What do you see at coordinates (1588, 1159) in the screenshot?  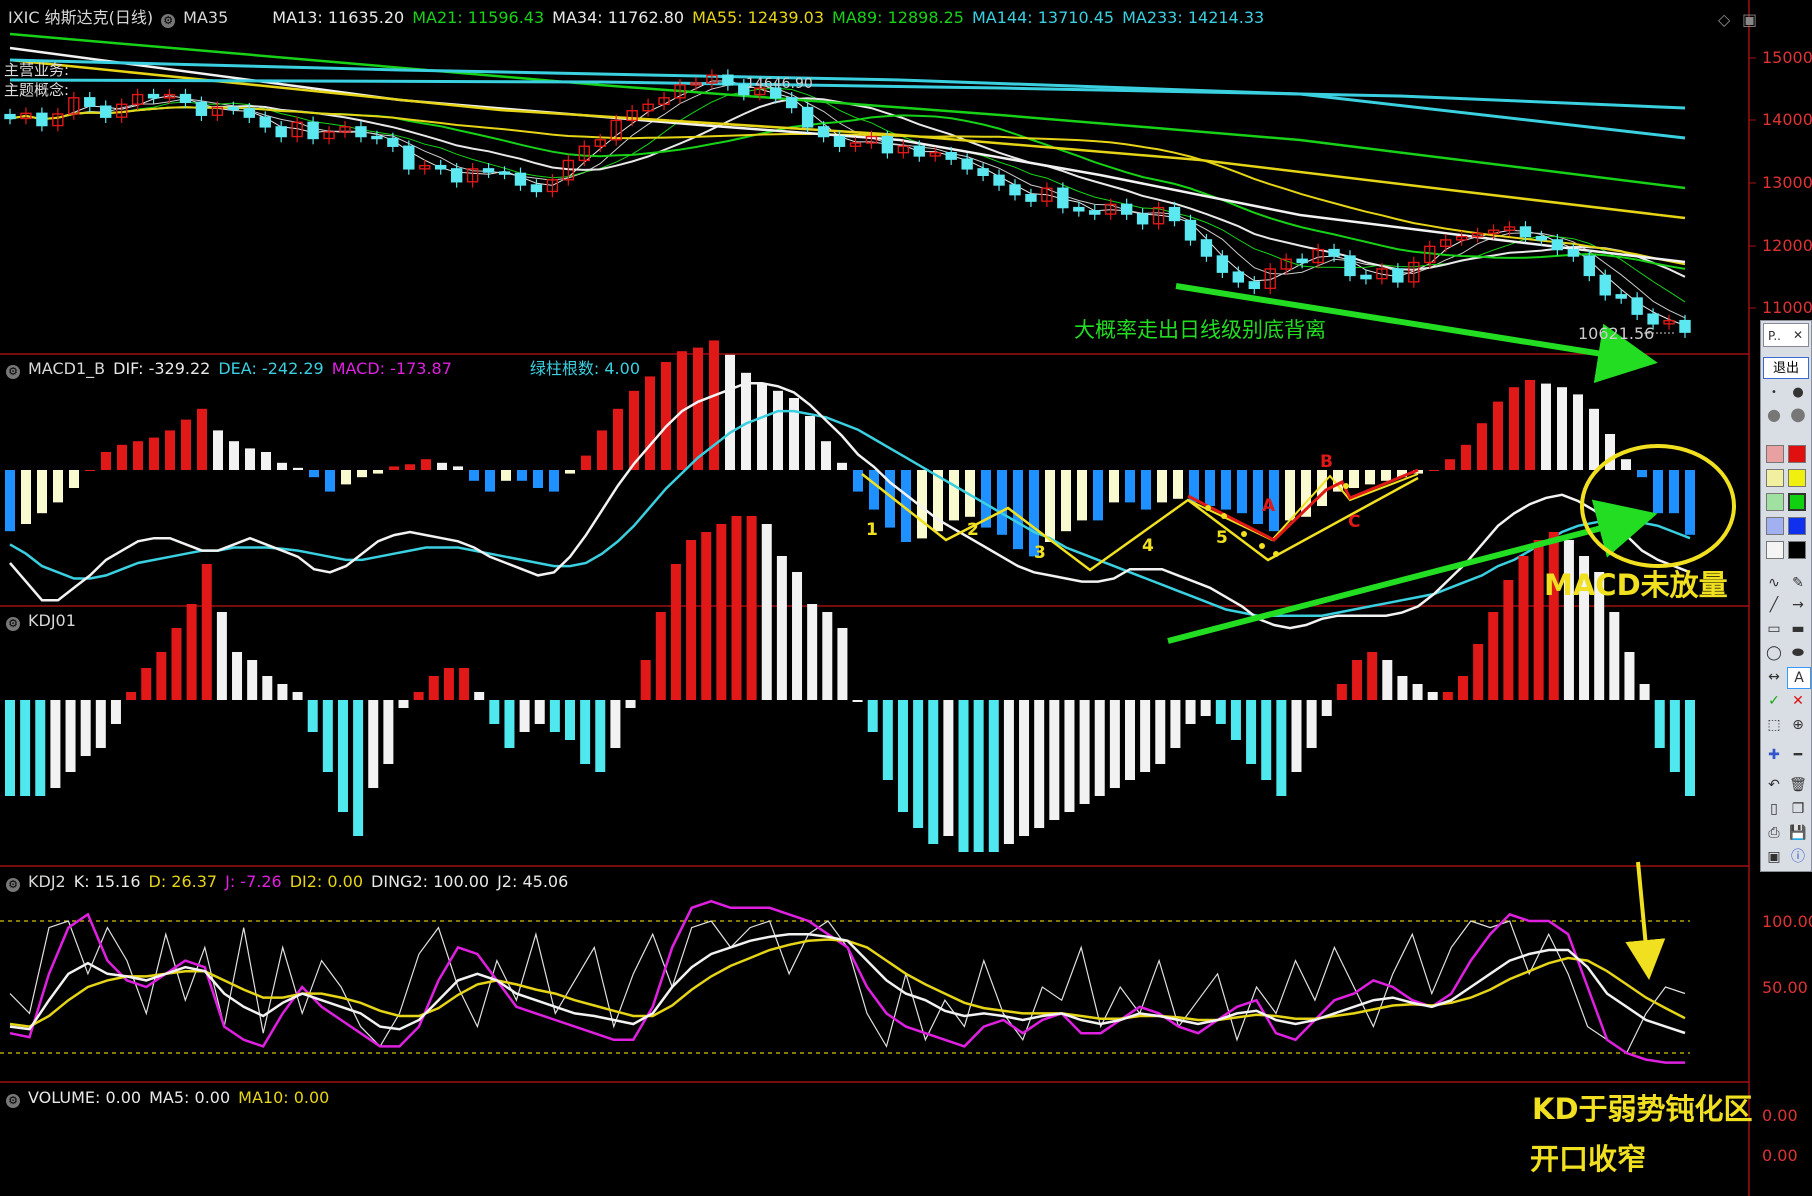 I see `kd-note-line2: 开口收窄` at bounding box center [1588, 1159].